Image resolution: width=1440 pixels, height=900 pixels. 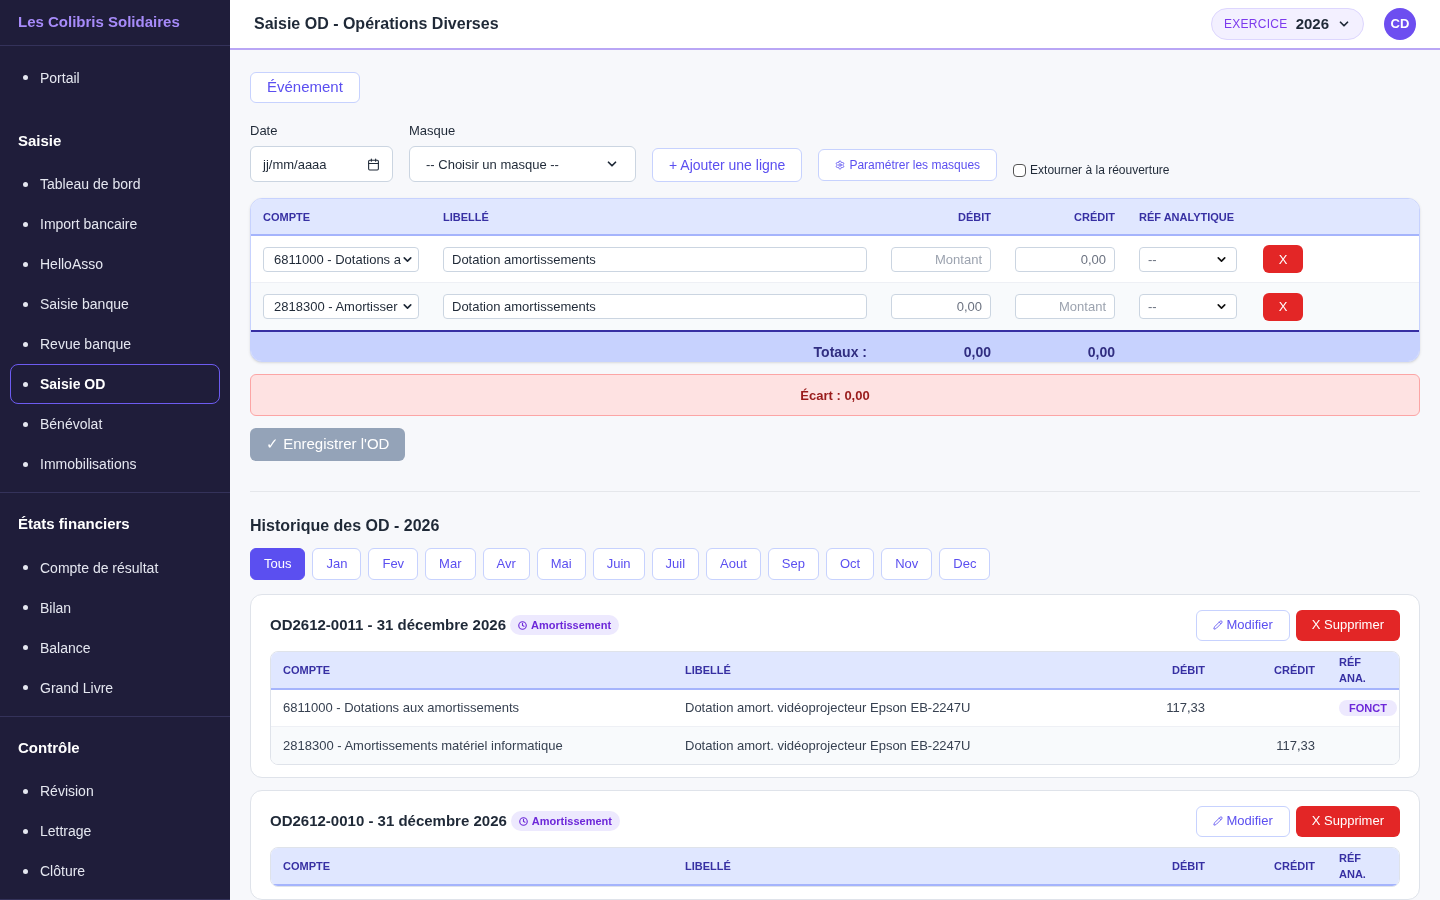 What do you see at coordinates (1352, 866) in the screenshot?
I see `column-header: RÉF ANA.` at bounding box center [1352, 866].